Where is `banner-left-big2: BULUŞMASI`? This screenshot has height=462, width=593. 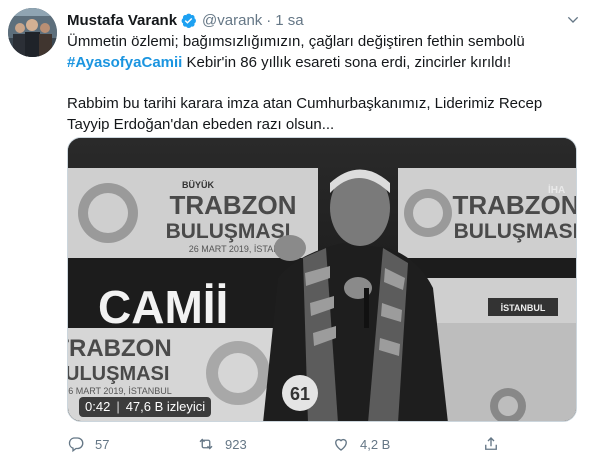
banner-left-big2: BULUŞMASI is located at coordinates (118, 374).